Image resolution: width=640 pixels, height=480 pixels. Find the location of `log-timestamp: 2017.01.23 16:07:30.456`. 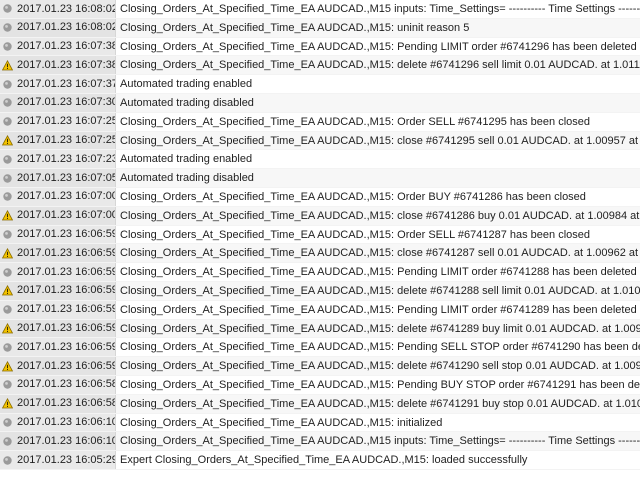

log-timestamp: 2017.01.23 16:07:30.456 is located at coordinates (66, 102).